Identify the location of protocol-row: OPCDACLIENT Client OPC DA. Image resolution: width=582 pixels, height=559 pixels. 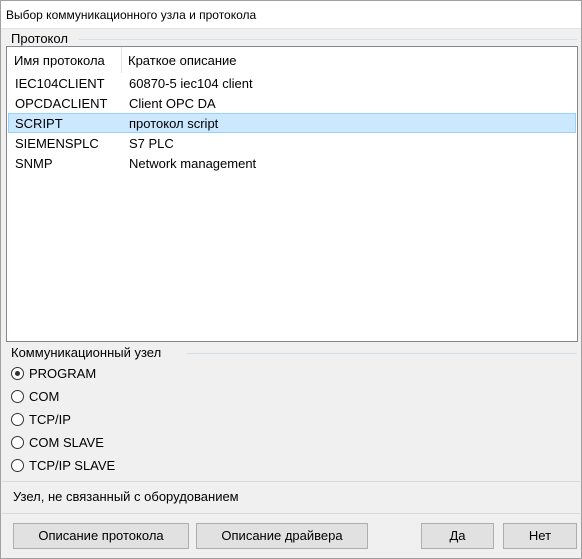
(292, 103).